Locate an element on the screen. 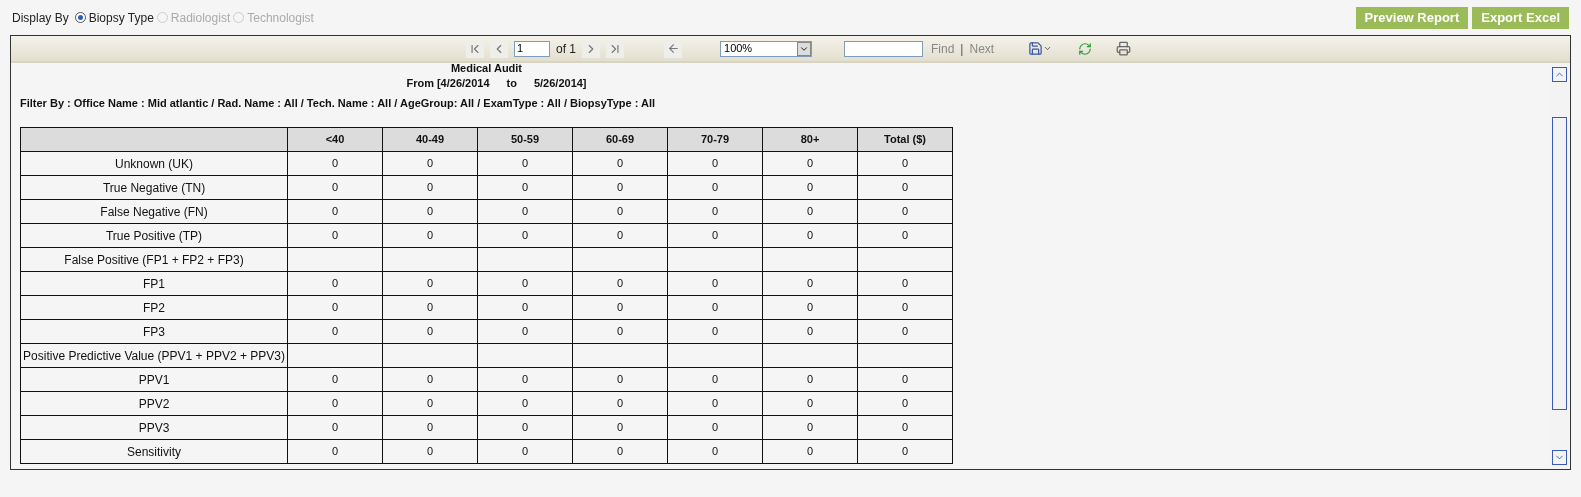  to-label: to is located at coordinates (511, 83).